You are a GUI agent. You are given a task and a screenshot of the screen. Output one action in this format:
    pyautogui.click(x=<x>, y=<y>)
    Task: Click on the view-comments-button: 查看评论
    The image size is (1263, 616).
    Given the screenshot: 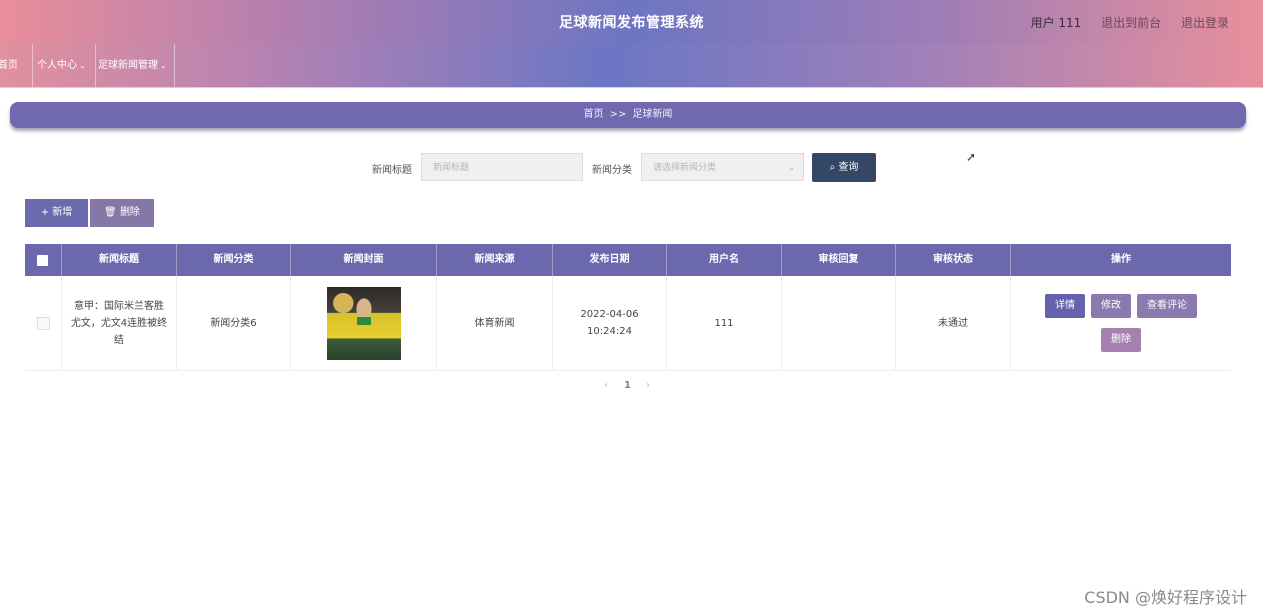 What is the action you would take?
    pyautogui.click(x=1167, y=306)
    